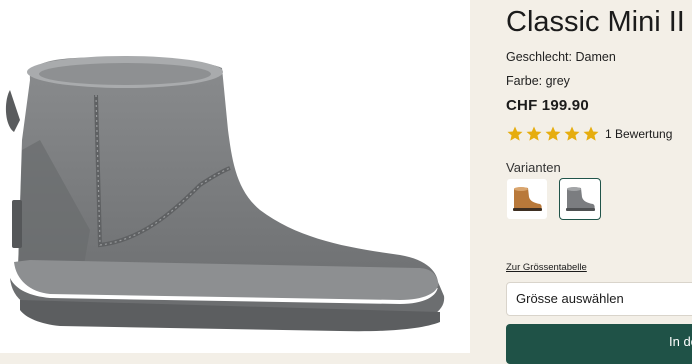 This screenshot has width=692, height=364. What do you see at coordinates (533, 167) in the screenshot?
I see `variants-label: Varianten` at bounding box center [533, 167].